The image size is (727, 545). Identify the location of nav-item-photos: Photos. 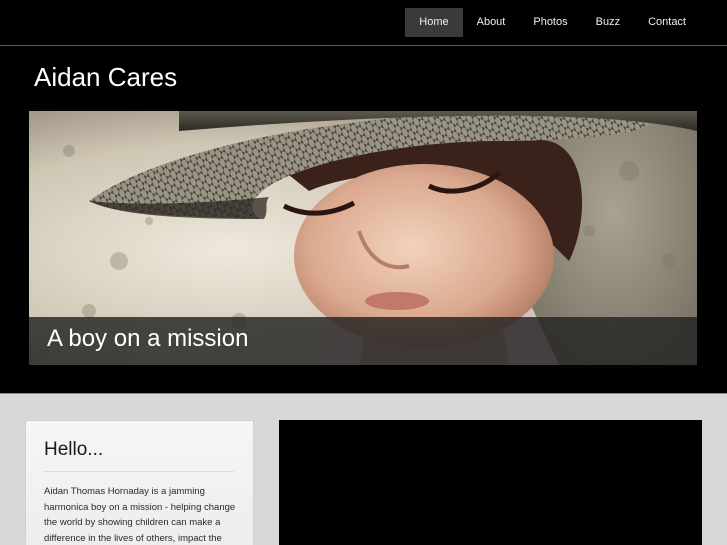
(550, 22).